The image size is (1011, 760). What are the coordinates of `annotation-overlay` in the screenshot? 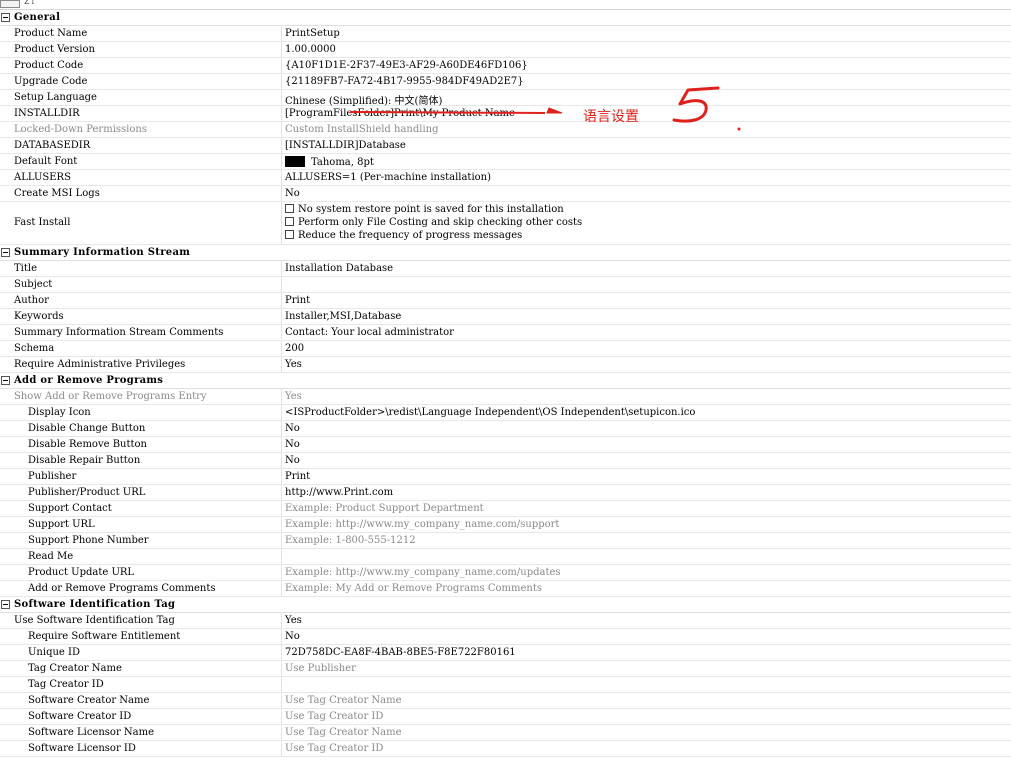 It's located at (545, 108).